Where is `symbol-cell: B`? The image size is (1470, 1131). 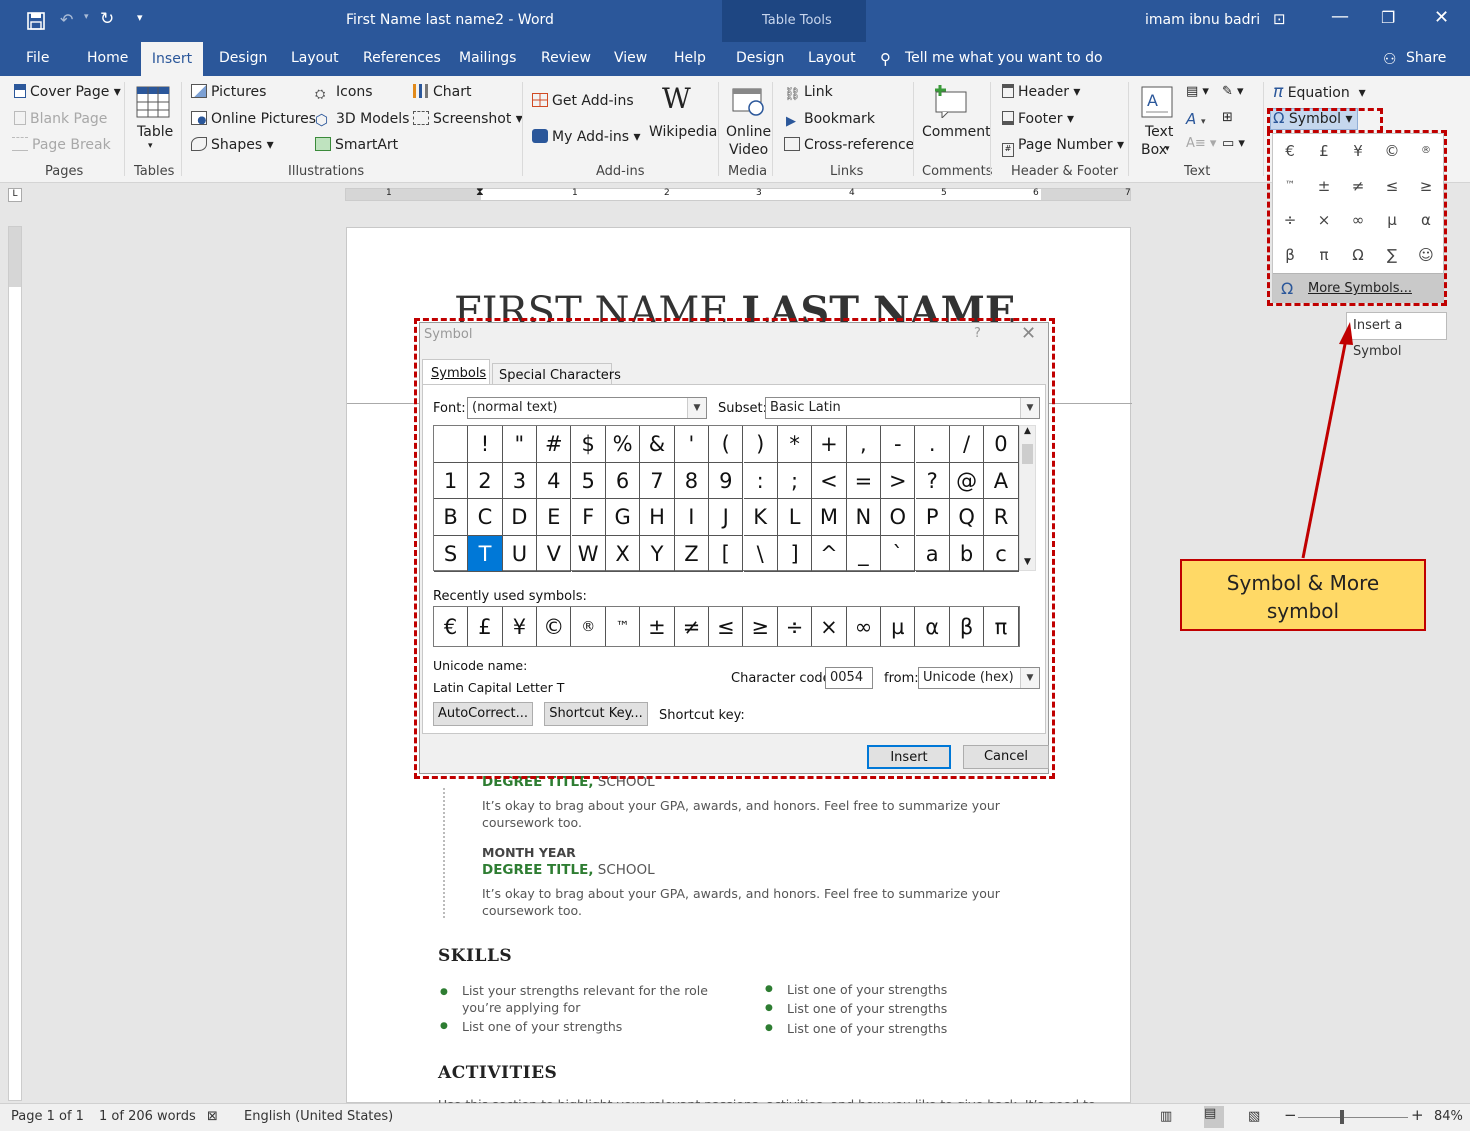
symbol-cell: B is located at coordinates (451, 517).